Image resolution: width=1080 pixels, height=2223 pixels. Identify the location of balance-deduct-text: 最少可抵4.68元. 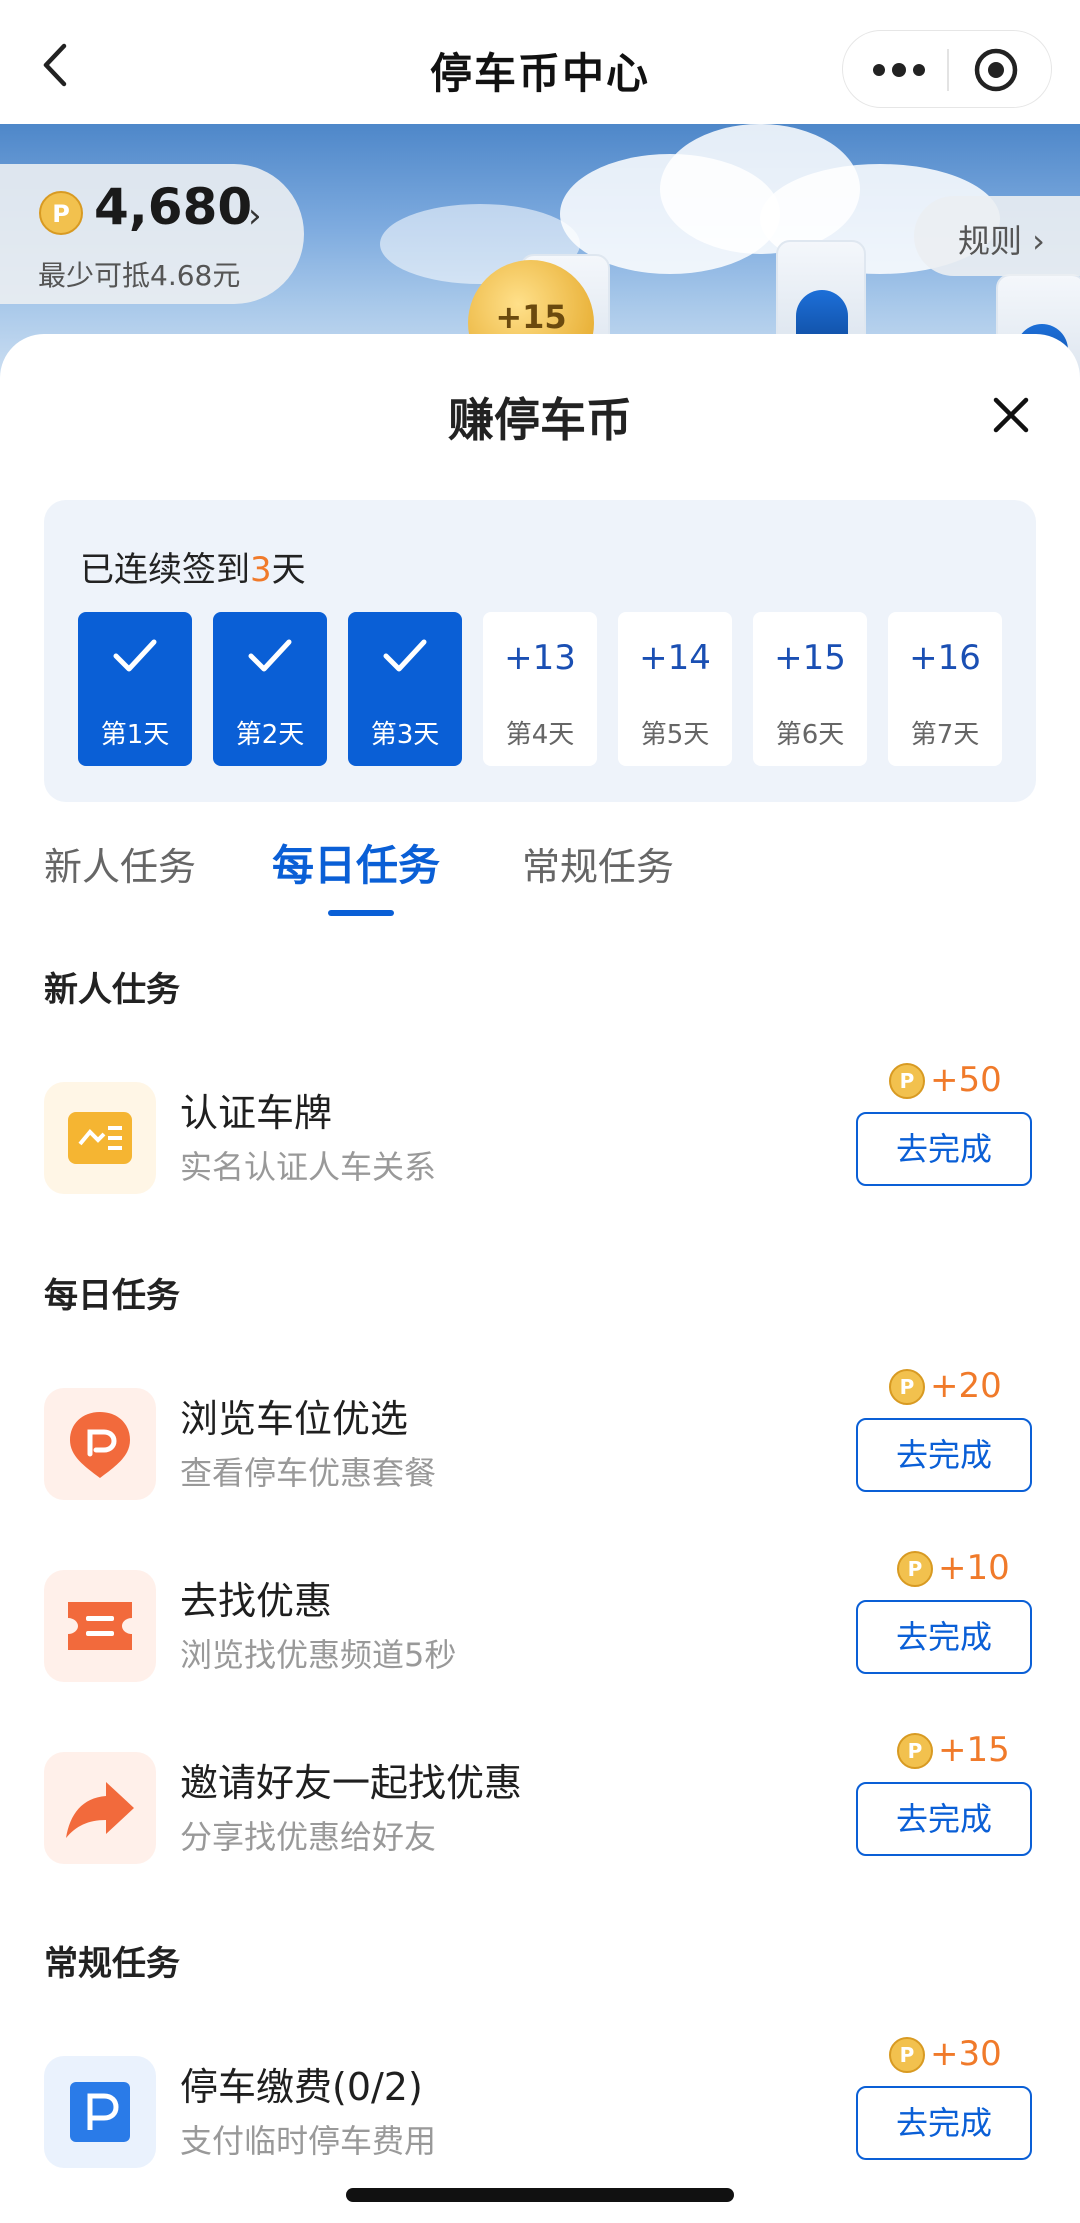
(139, 275).